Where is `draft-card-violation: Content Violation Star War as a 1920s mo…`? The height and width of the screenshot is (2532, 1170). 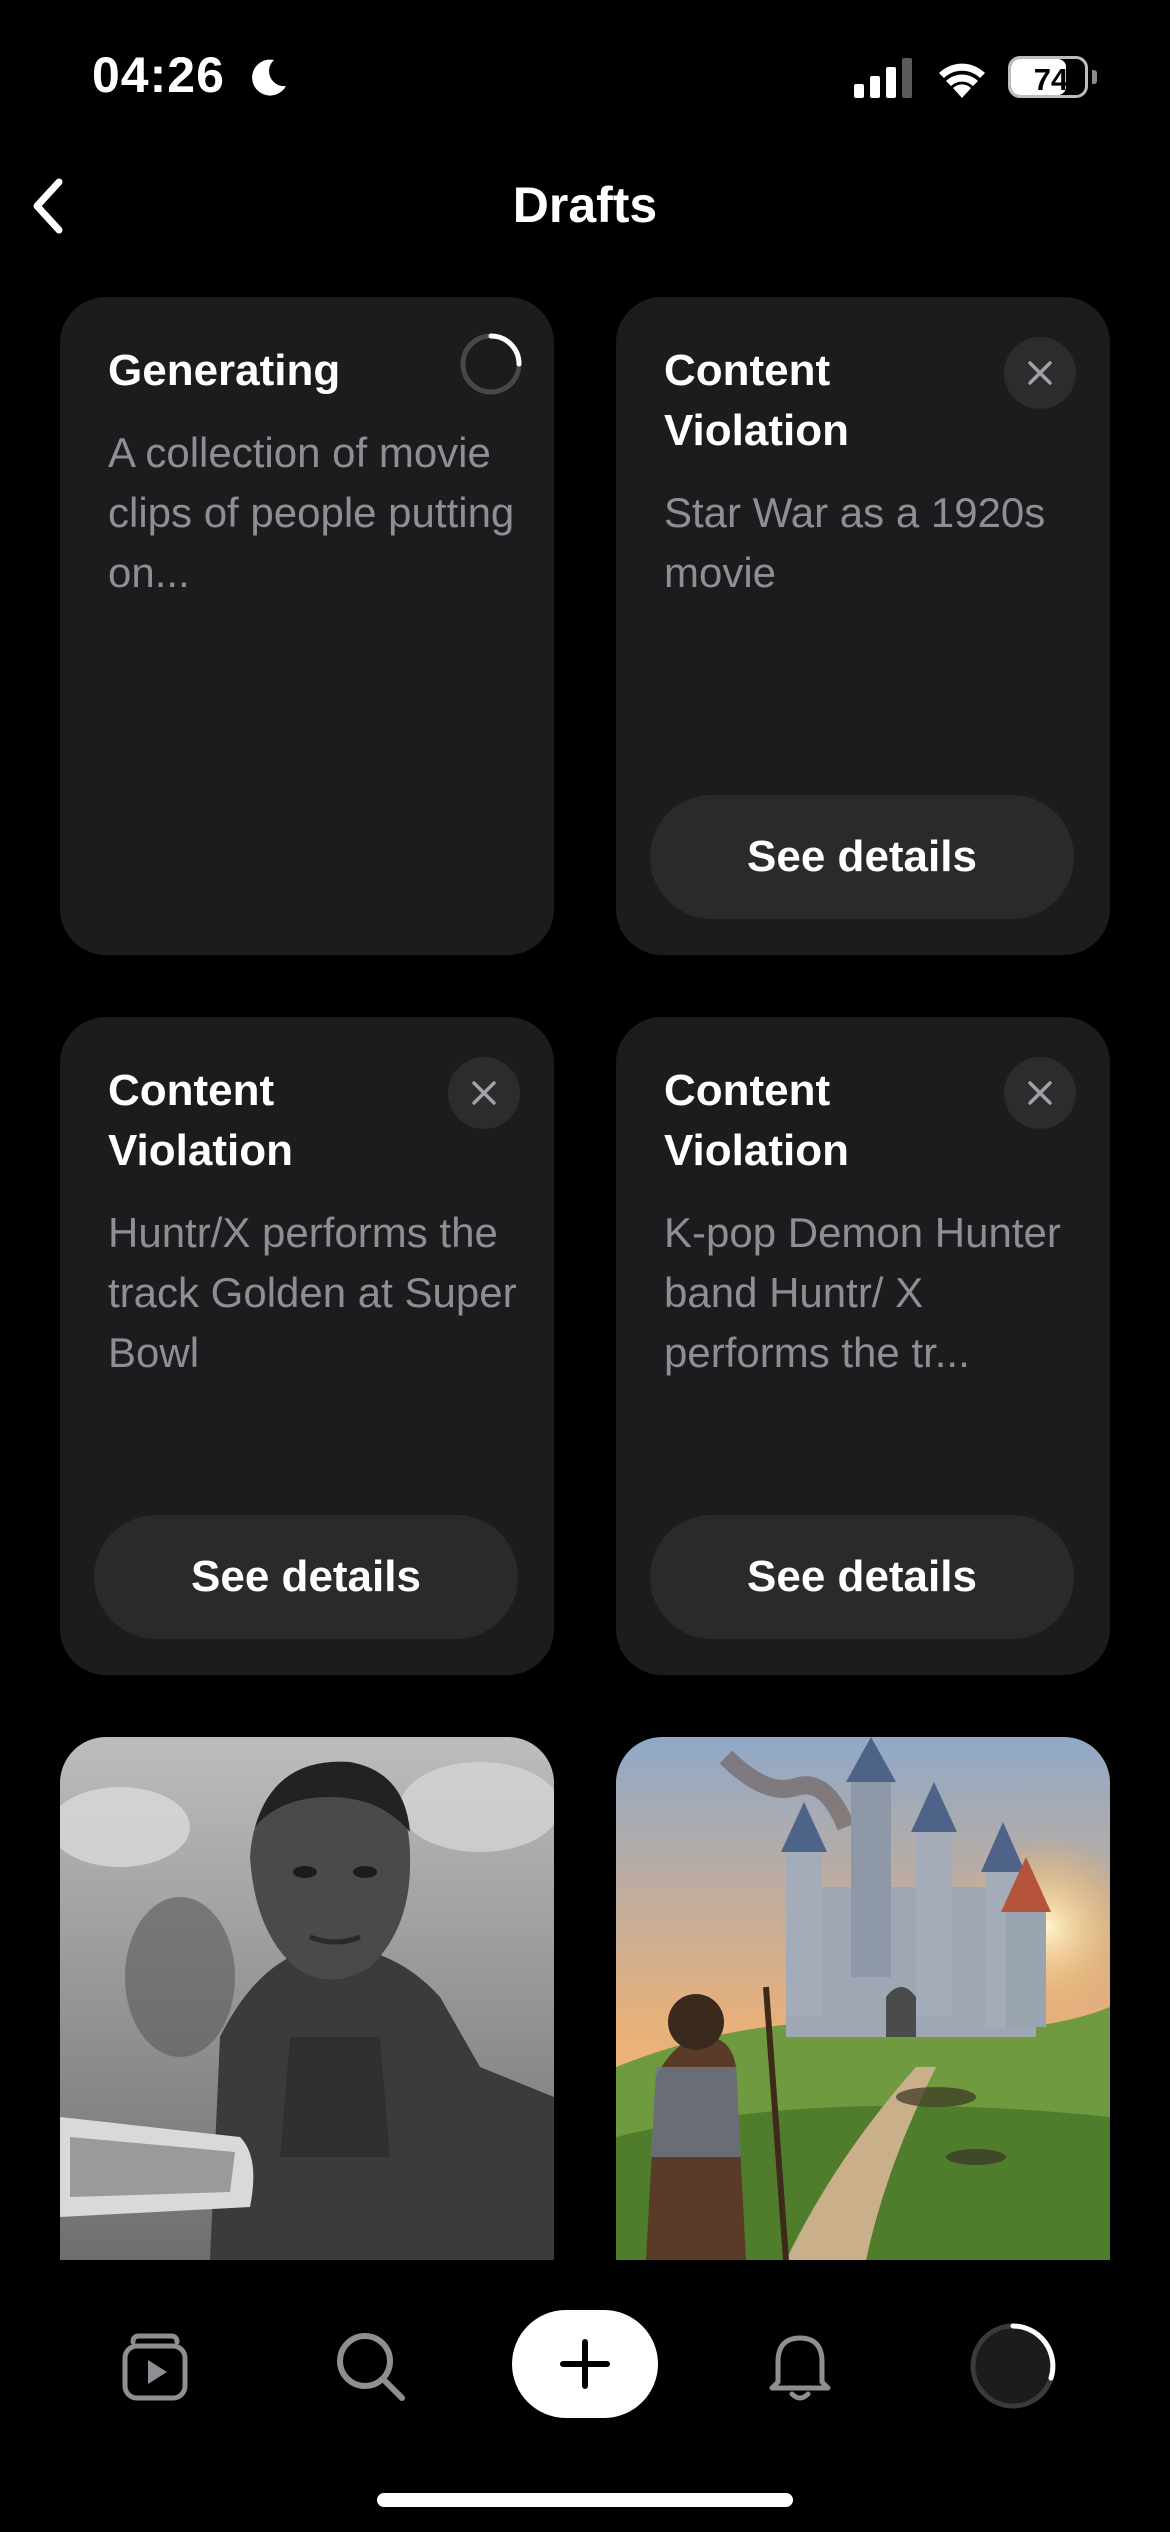 draft-card-violation: Content Violation Star War as a 1920s mo… is located at coordinates (863, 626).